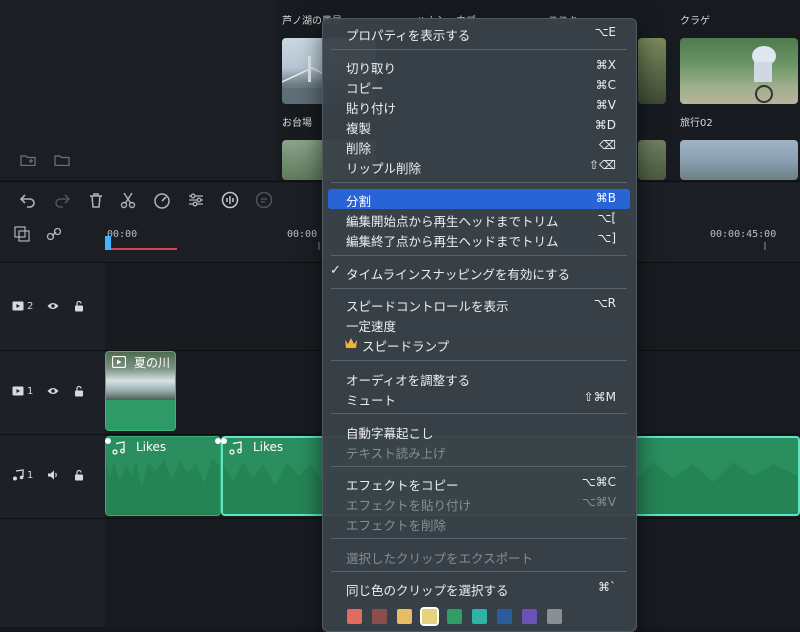 This screenshot has width=800, height=632. I want to click on speed-gauge-icon, so click(162, 200).